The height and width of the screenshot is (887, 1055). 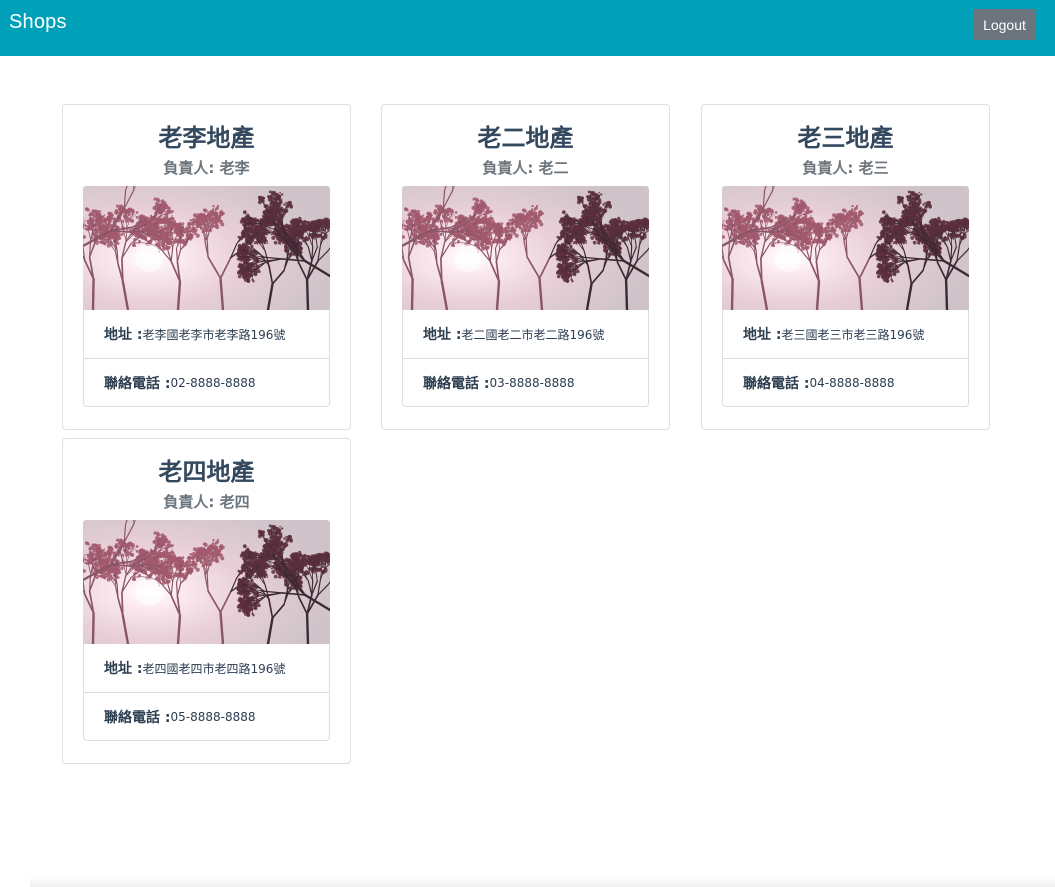 What do you see at coordinates (213, 716) in the screenshot?
I see `phone-value: 05-8888-8888` at bounding box center [213, 716].